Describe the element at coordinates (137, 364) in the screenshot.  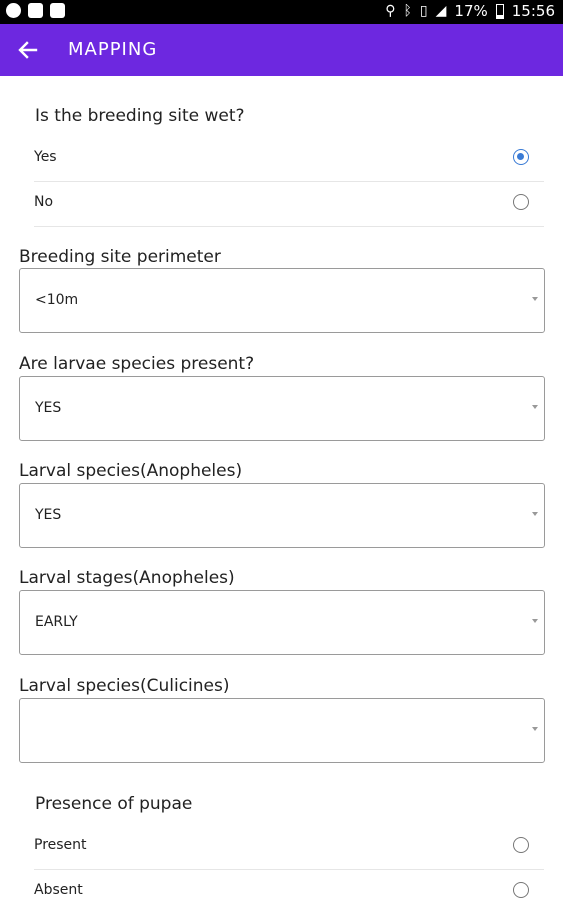
I see `larvae-present-label: Are larvae species present?` at that location.